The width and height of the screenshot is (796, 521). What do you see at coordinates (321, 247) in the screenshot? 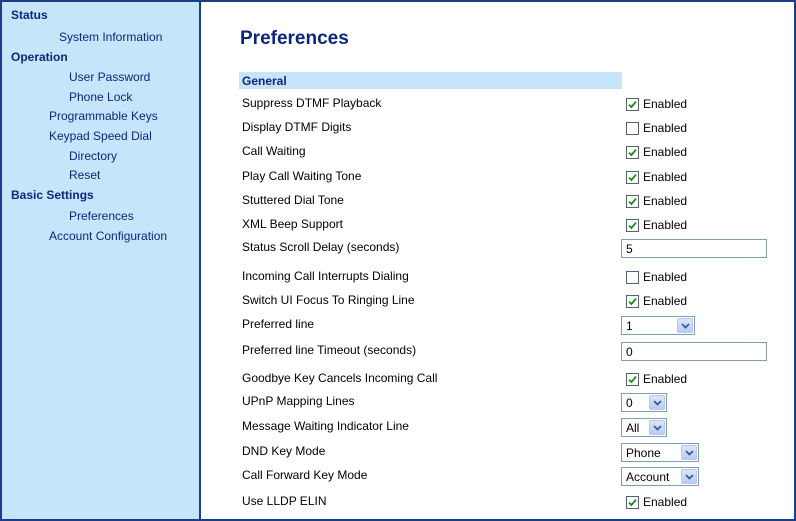
I see `label-status-scroll-delay-seconds: Status Scroll Delay (seconds)` at bounding box center [321, 247].